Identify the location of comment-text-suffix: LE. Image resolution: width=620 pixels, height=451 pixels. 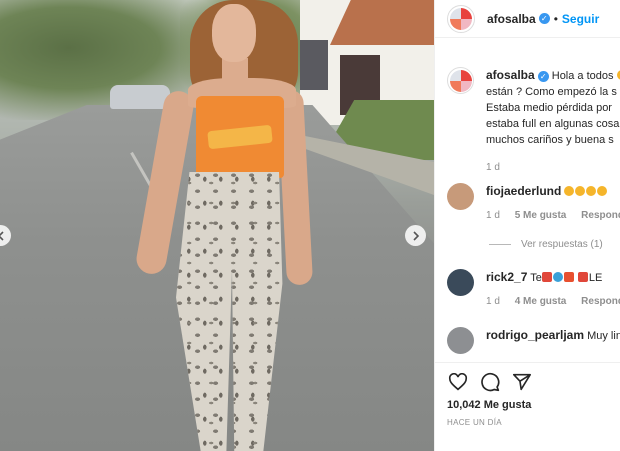
(595, 278).